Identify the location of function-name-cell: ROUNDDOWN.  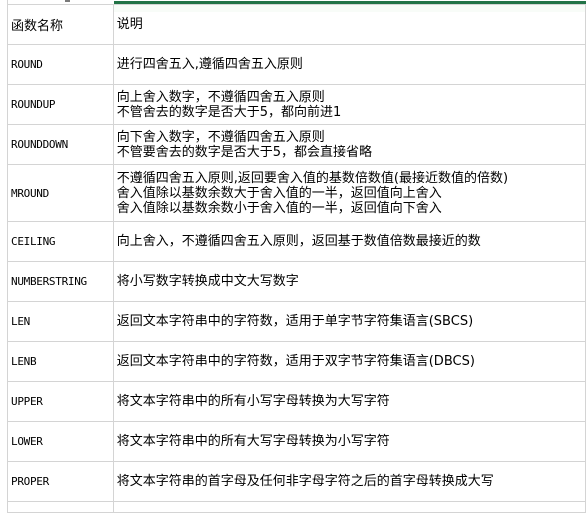
(60, 144).